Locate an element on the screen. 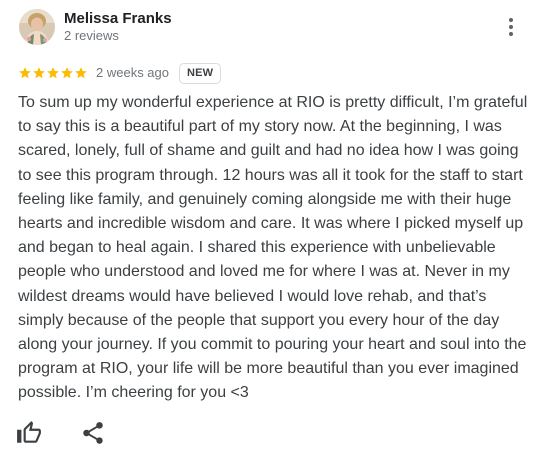  rating-row: 2 weeks ago NEW is located at coordinates (120, 73).